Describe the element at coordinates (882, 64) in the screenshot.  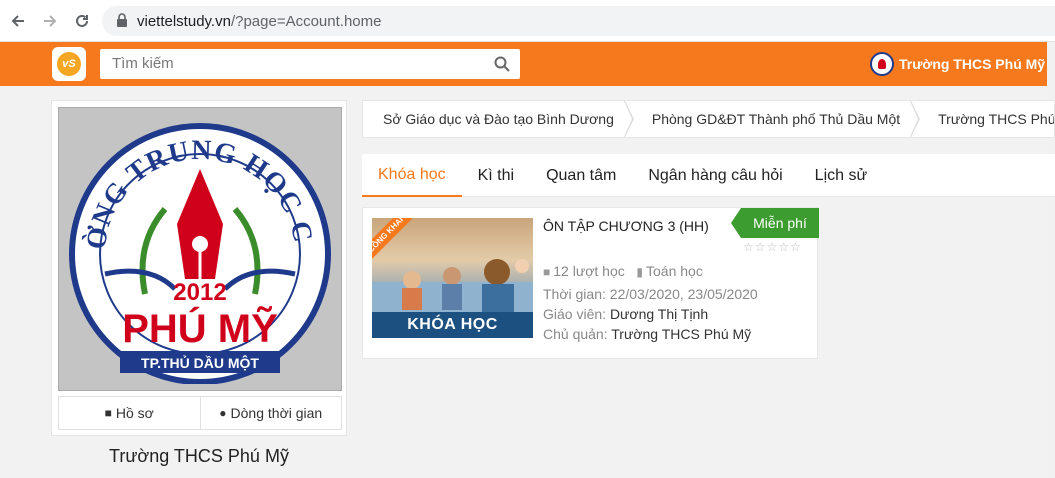
I see `school-crest-icon` at that location.